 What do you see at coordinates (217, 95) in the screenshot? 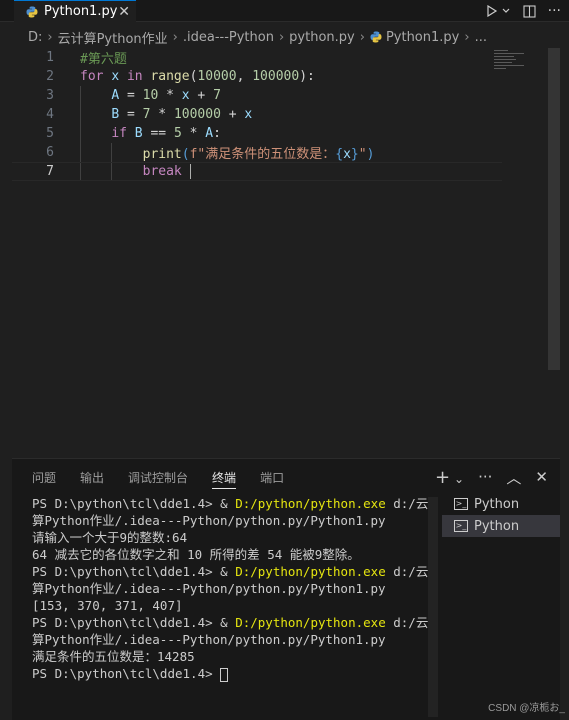
I see `number: 7` at bounding box center [217, 95].